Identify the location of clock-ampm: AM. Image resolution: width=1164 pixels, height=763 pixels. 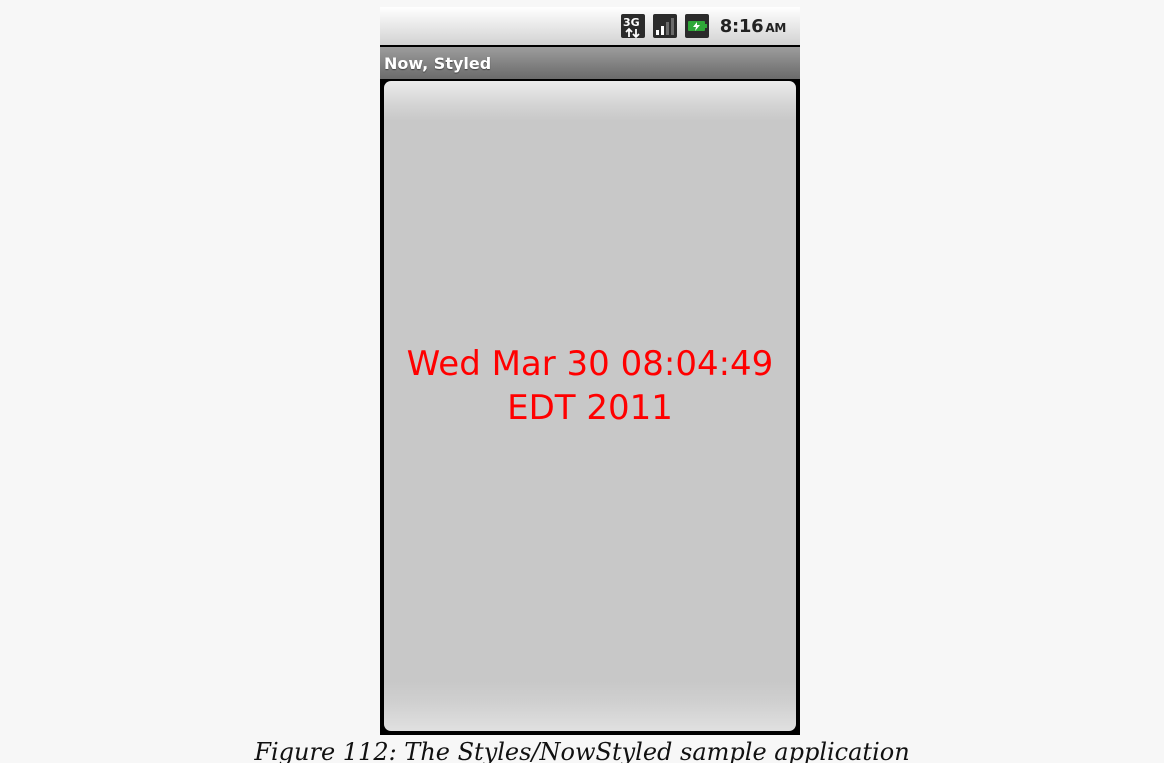
(775, 27).